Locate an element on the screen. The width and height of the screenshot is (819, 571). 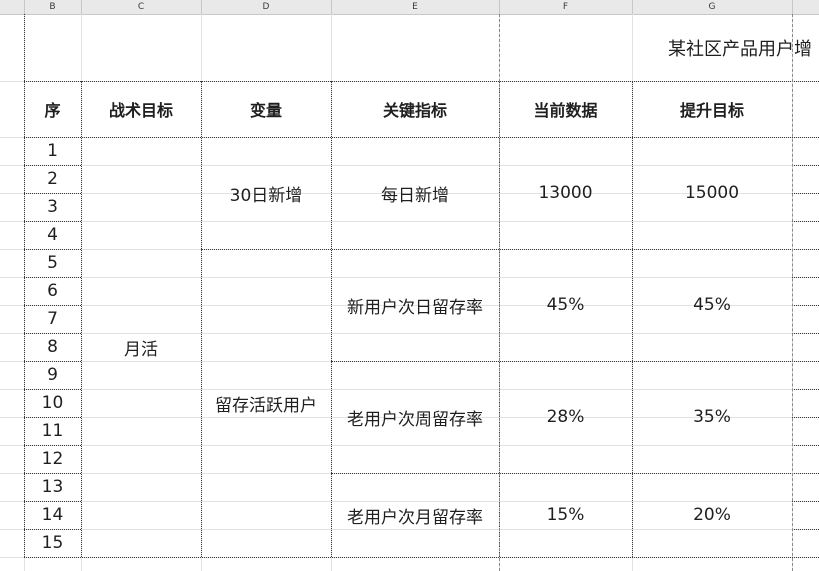
row-index: 1 is located at coordinates (52, 151).